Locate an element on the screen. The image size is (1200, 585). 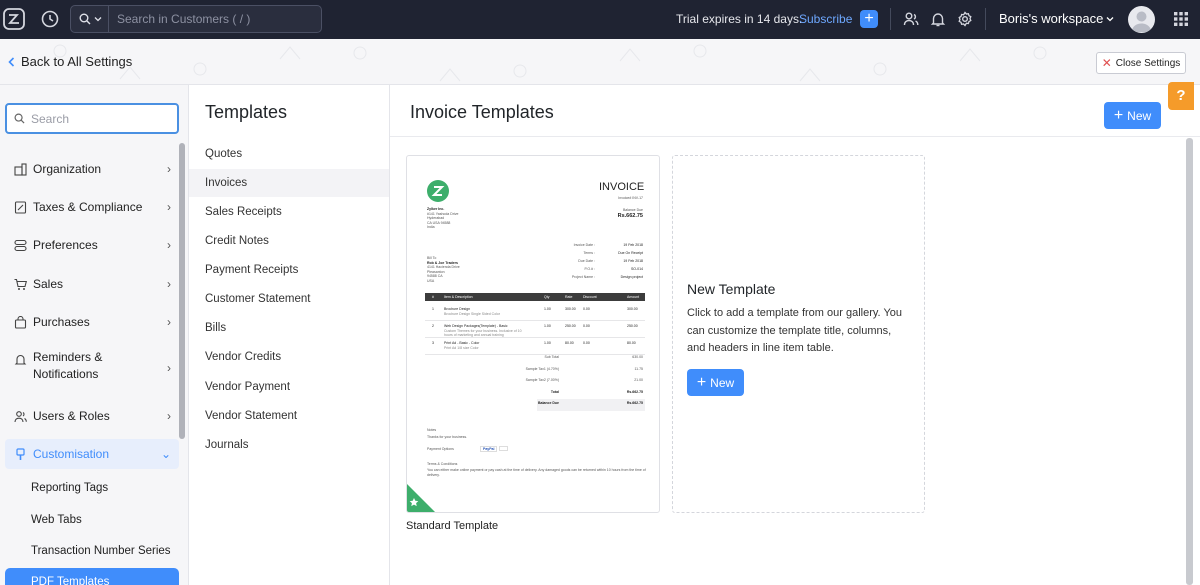
chevron-left-icon is located at coordinates (11, 61).